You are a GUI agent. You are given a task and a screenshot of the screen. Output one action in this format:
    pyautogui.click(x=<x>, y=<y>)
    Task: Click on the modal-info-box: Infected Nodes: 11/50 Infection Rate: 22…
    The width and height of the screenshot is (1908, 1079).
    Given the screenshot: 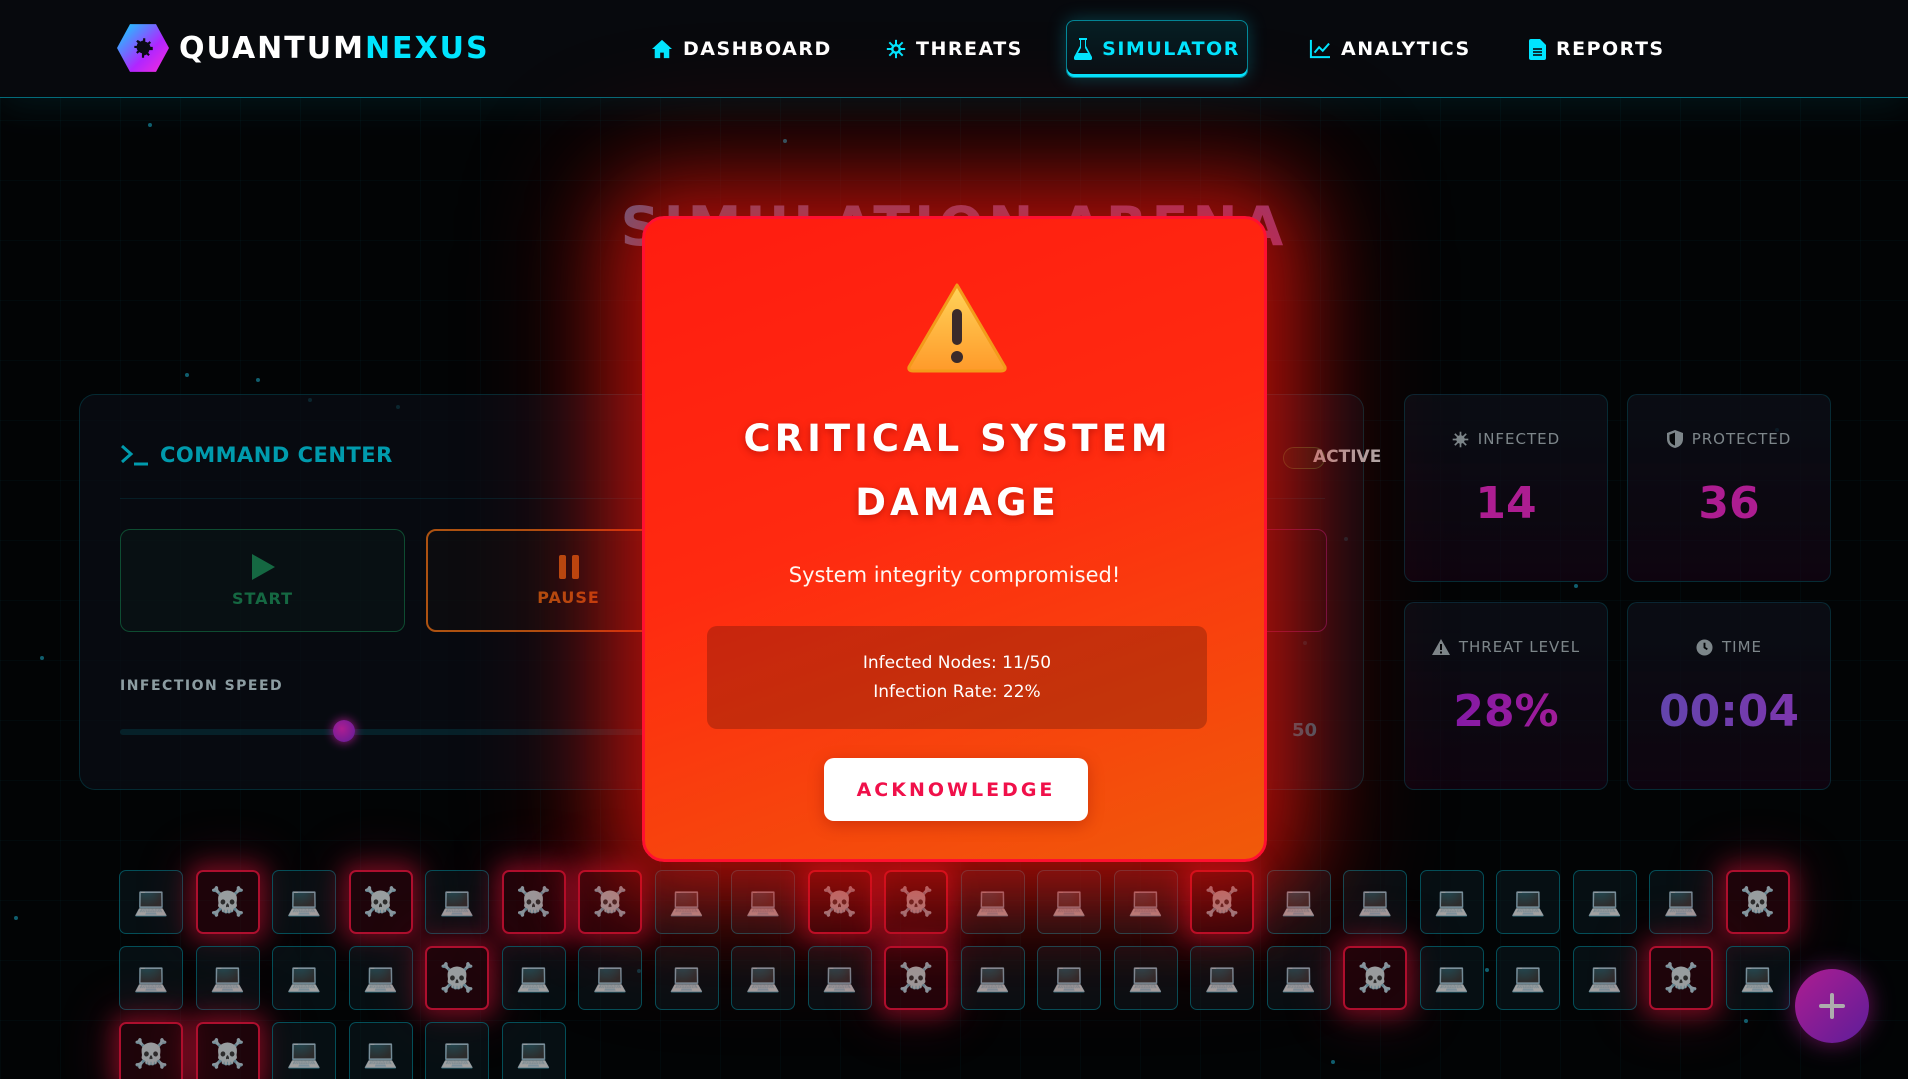 What is the action you would take?
    pyautogui.click(x=957, y=677)
    